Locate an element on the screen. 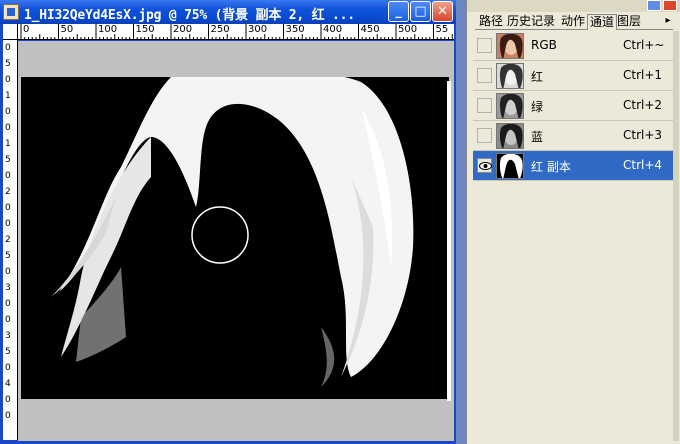 The image size is (680, 444). channel-name: 红 is located at coordinates (537, 77).